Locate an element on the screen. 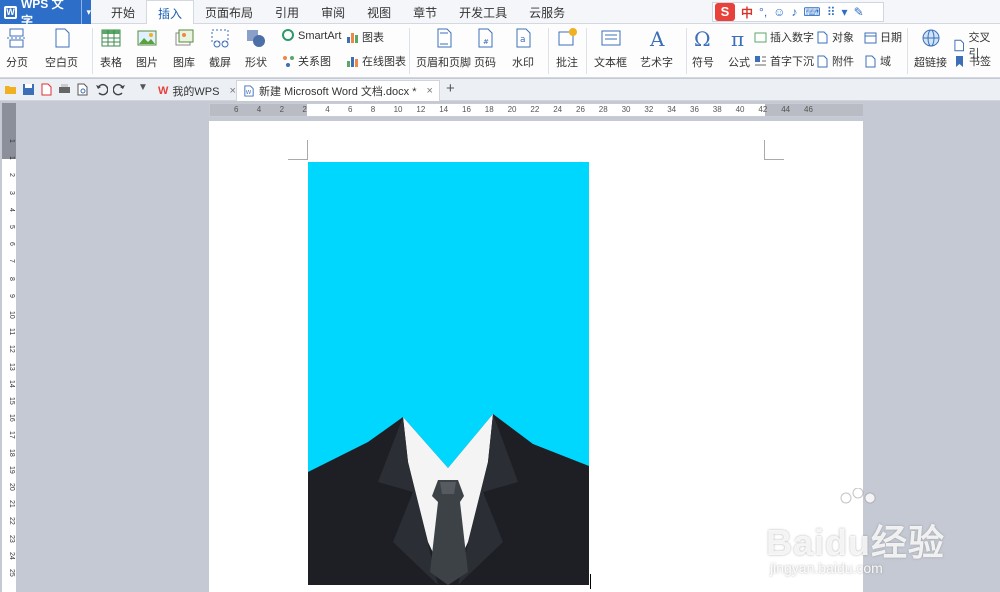  ruler-number: 10 is located at coordinates (11, 315).